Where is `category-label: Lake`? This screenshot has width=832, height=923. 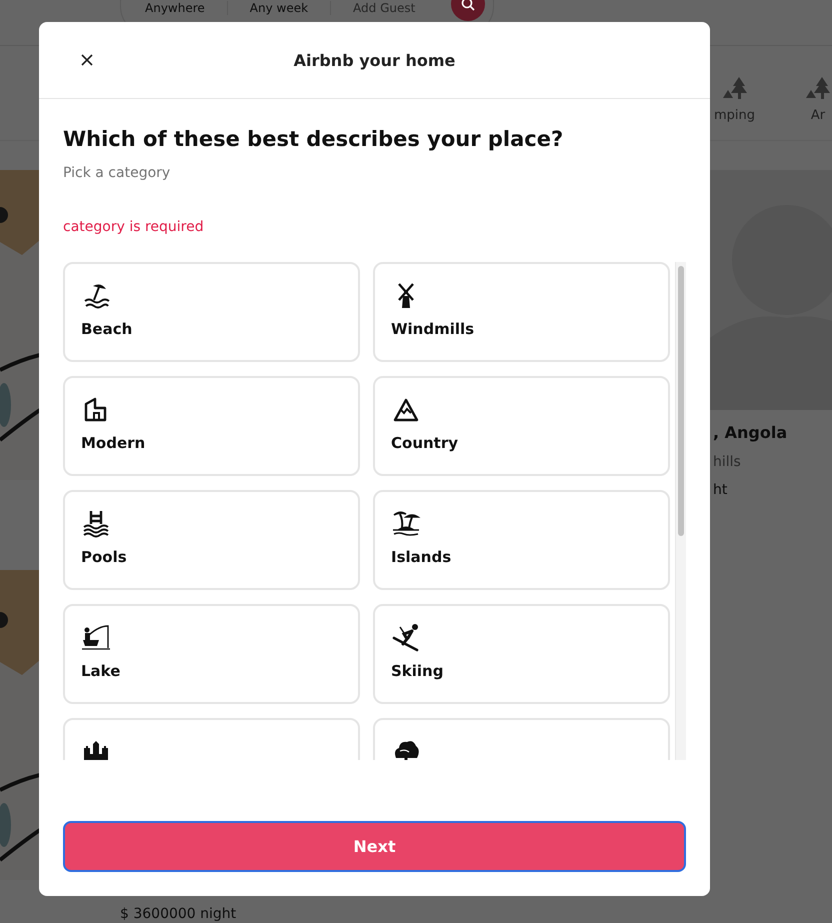
category-label: Lake is located at coordinates (101, 671).